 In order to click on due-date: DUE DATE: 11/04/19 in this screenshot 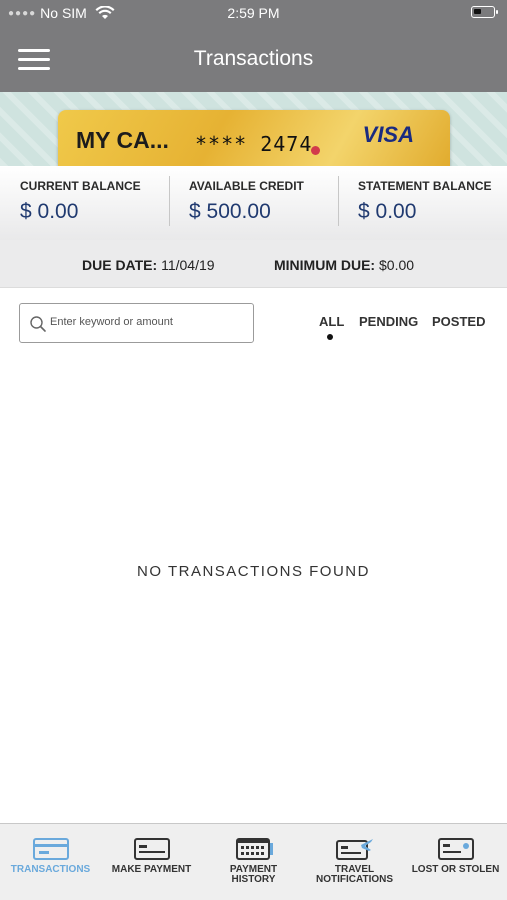, I will do `click(148, 265)`.